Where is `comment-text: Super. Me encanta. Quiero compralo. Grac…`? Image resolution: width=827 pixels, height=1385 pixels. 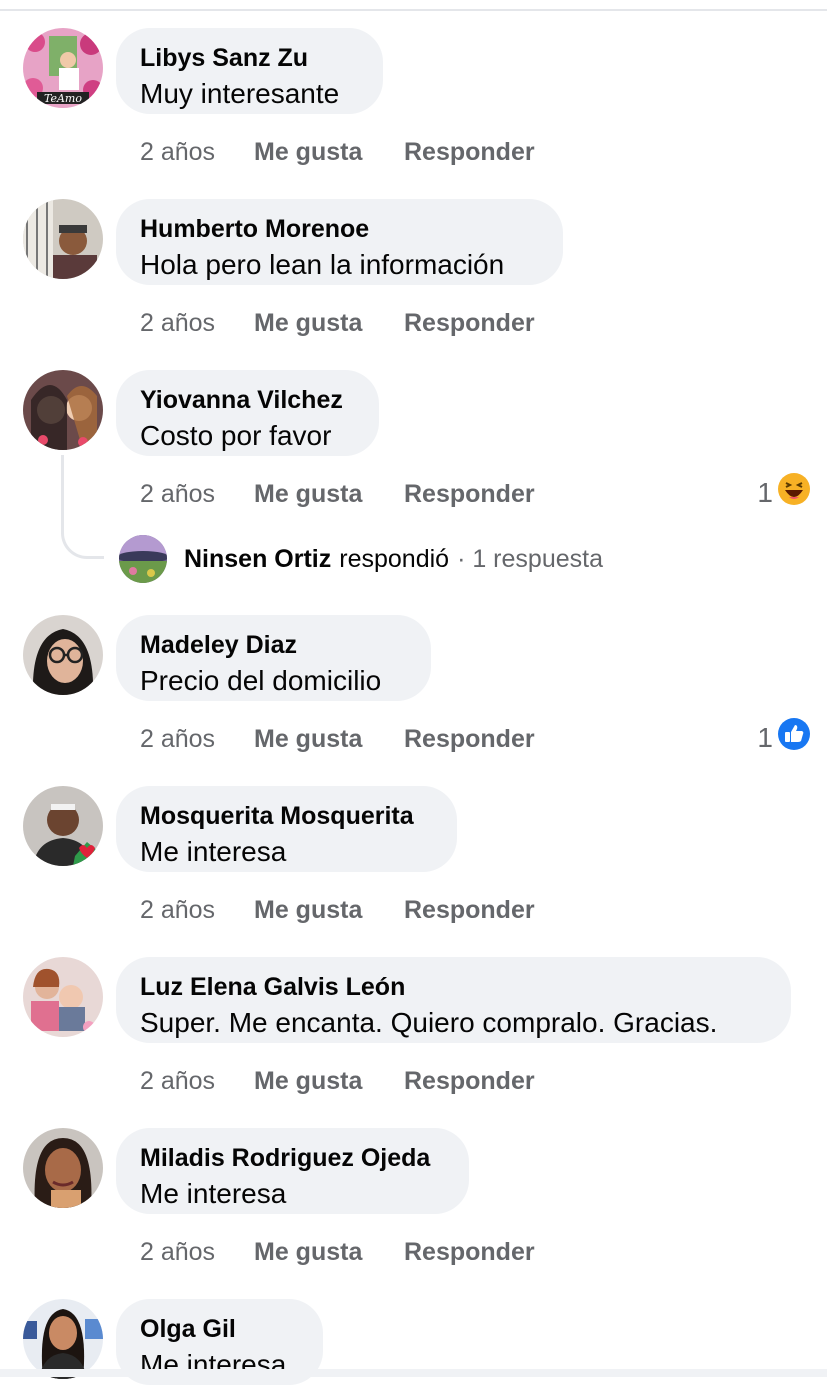 comment-text: Super. Me encanta. Quiero compralo. Grac… is located at coordinates (429, 1022).